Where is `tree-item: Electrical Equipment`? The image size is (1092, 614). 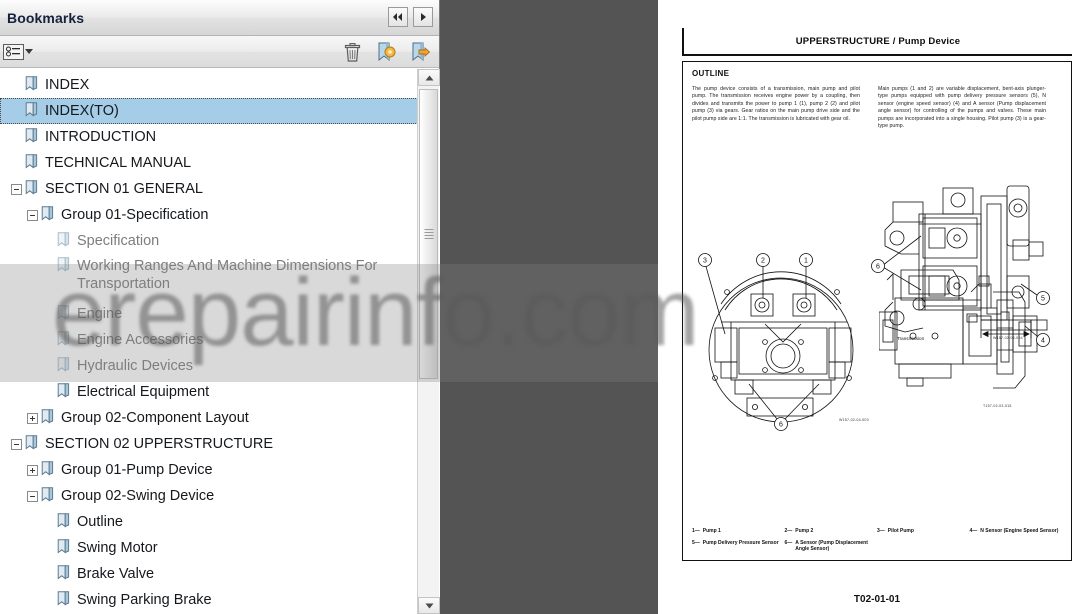
tree-item: Electrical Equipment is located at coordinates (209, 392).